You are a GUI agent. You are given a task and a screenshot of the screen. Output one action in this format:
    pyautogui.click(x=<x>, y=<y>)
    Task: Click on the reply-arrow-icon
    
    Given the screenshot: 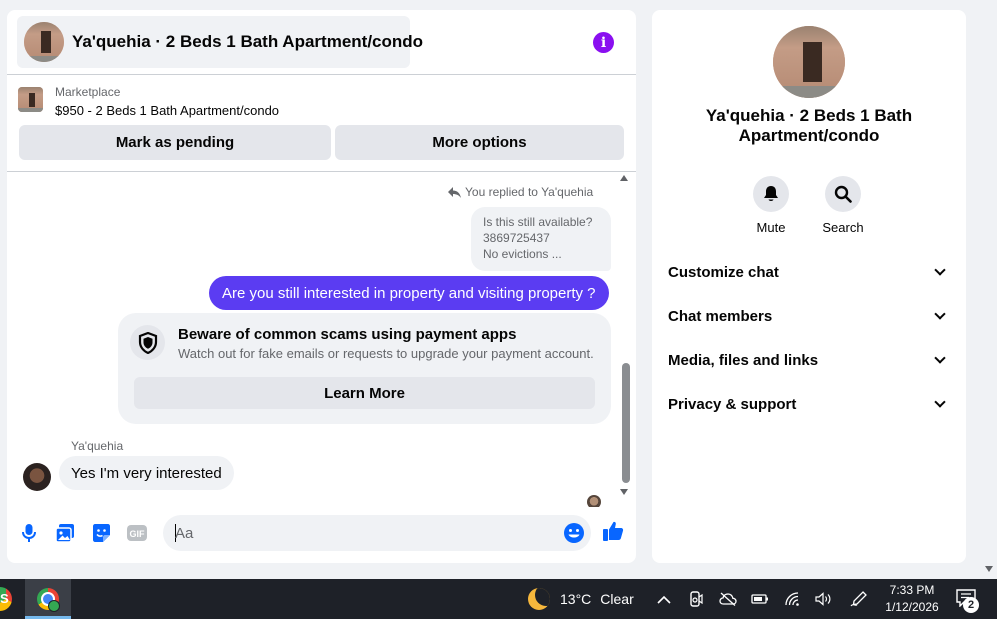 What is the action you would take?
    pyautogui.click(x=454, y=192)
    